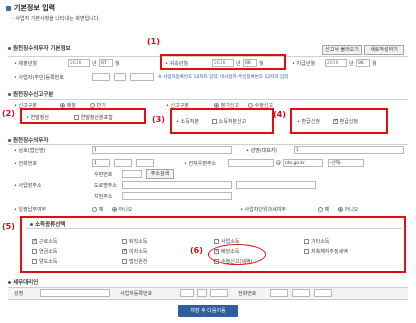  Describe the element at coordinates (75, 293) in the screenshot. I see `agent-name-input` at that location.